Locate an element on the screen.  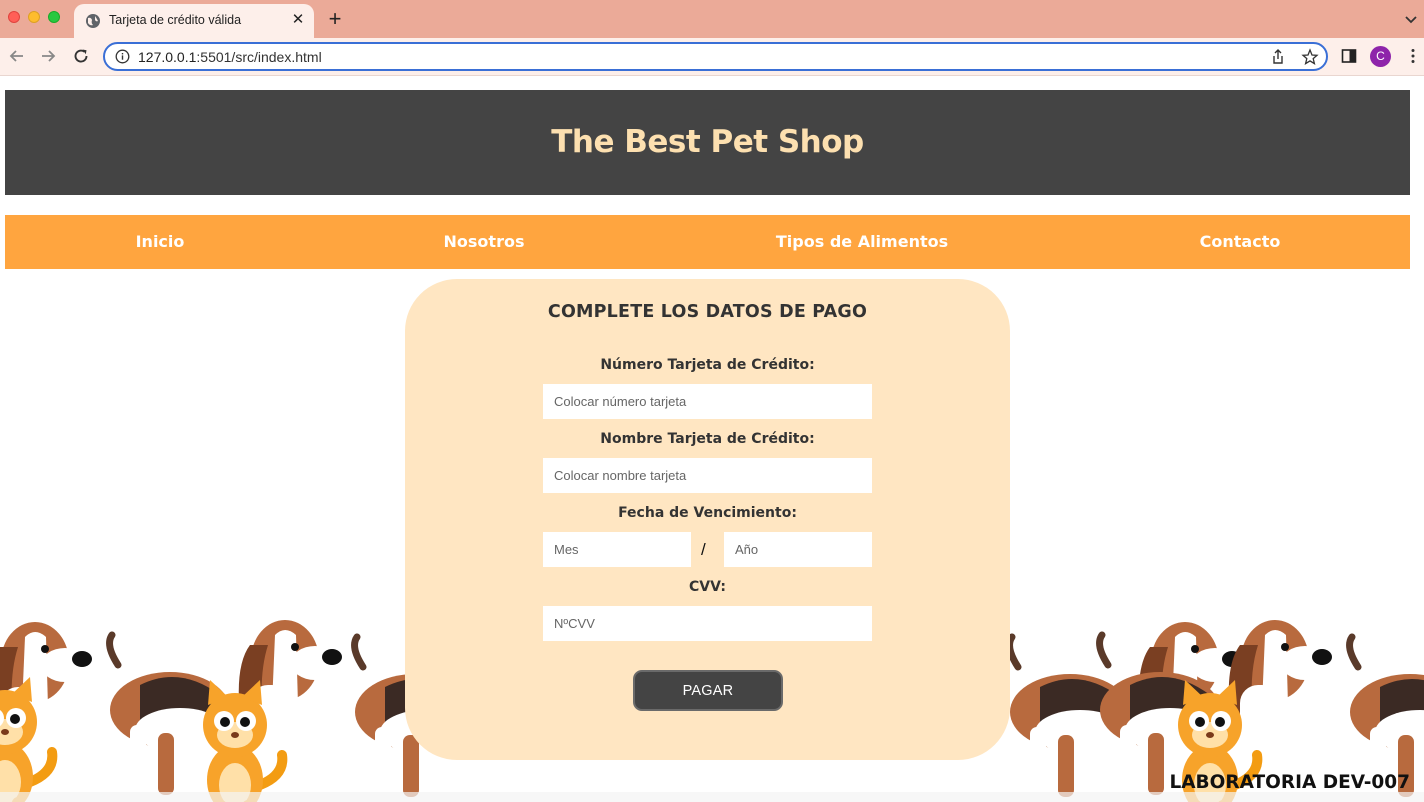
url-path: :5501/src/index.html is located at coordinates (259, 57).